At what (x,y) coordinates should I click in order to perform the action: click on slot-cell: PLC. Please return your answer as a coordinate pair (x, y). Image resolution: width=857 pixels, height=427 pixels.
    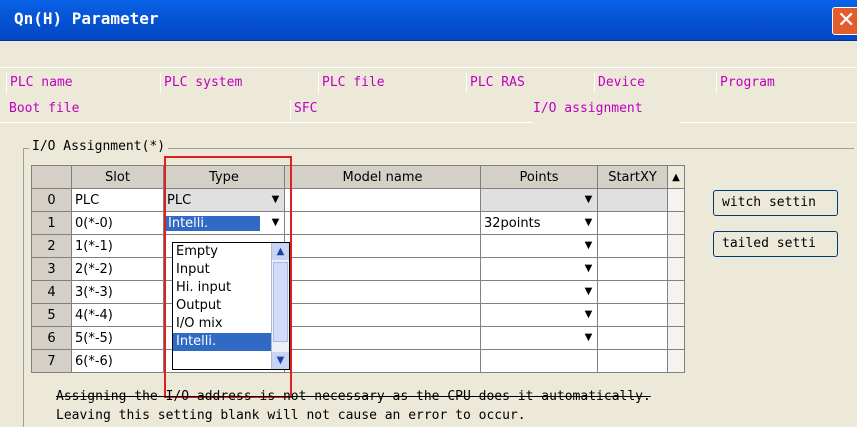
    Looking at the image, I should click on (117, 200).